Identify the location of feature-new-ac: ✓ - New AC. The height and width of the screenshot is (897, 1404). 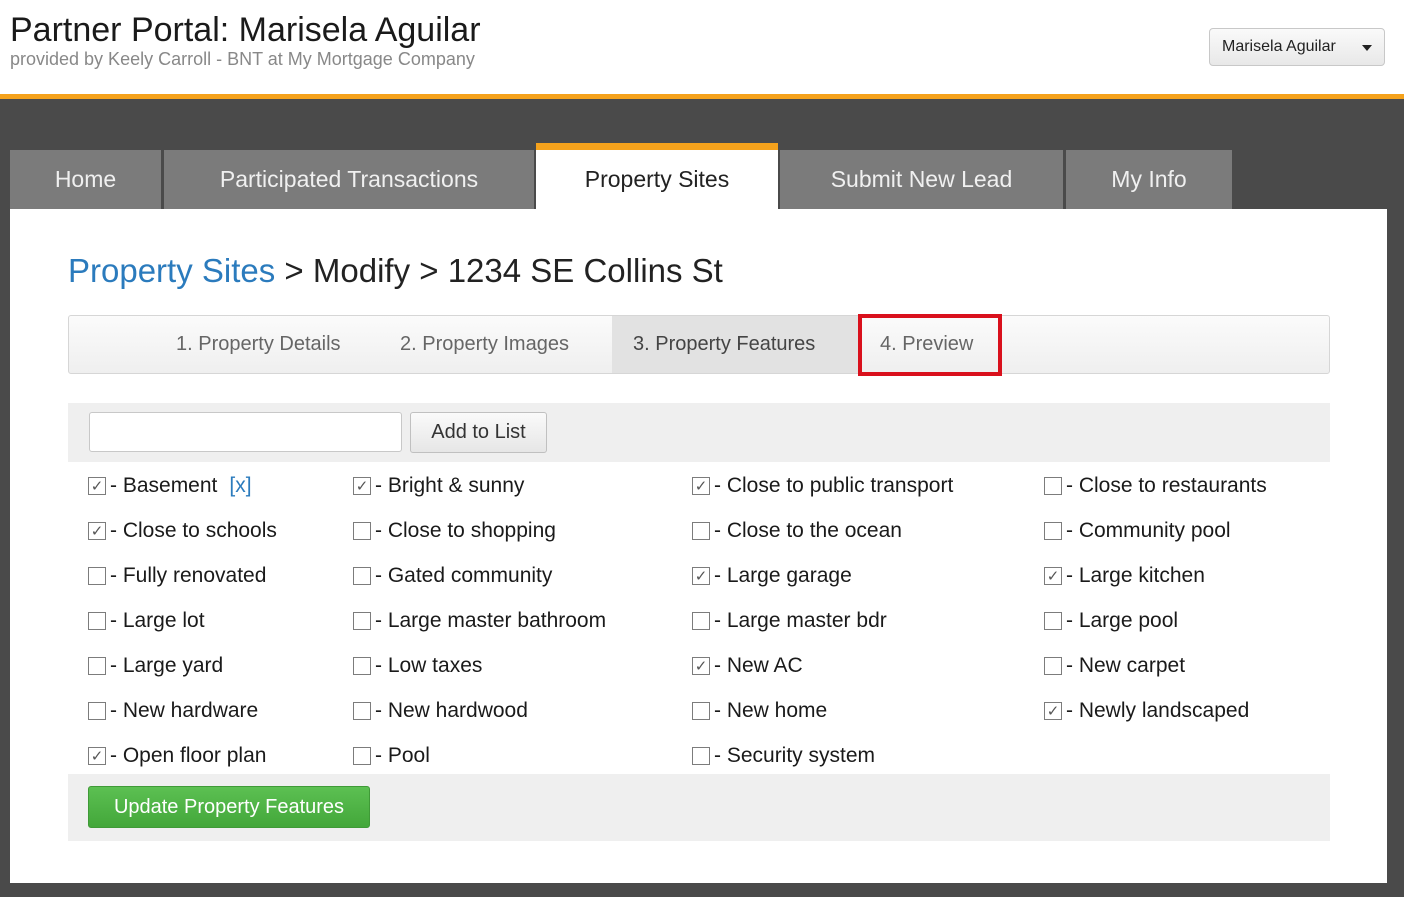
(747, 666).